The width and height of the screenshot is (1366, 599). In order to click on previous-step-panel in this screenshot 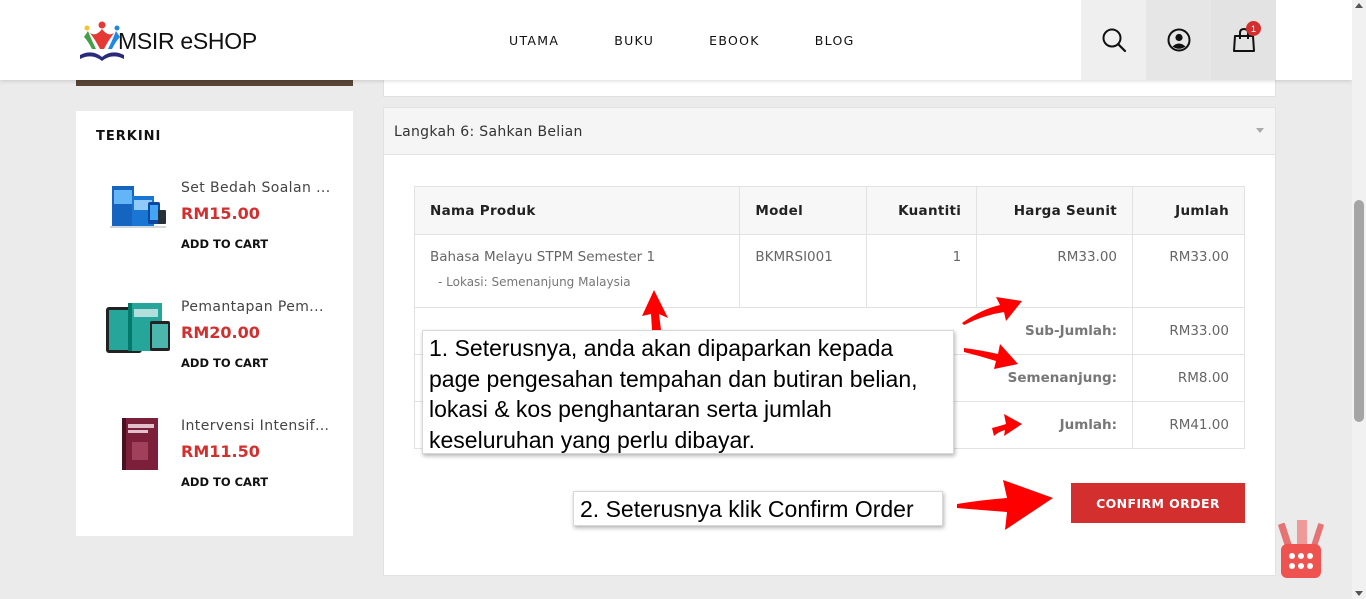, I will do `click(829, 88)`.